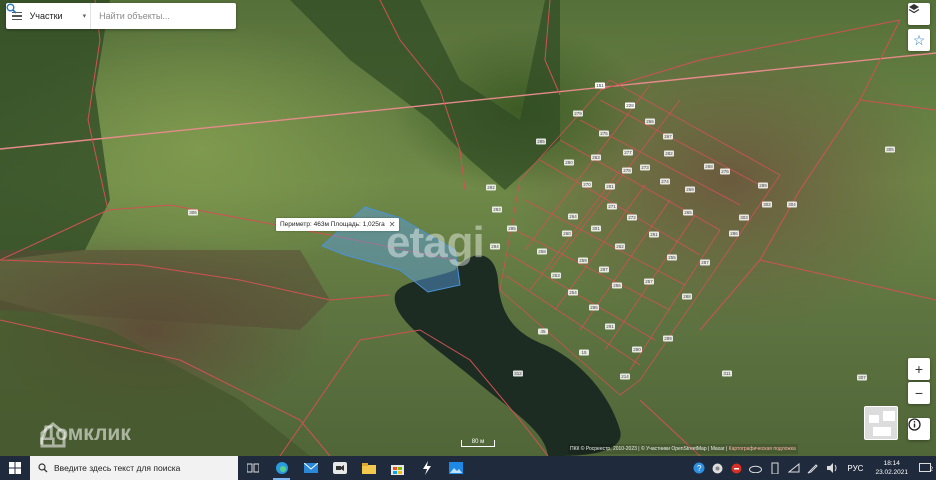 The height and width of the screenshot is (480, 936). I want to click on parcel-label: 45, so click(543, 331).